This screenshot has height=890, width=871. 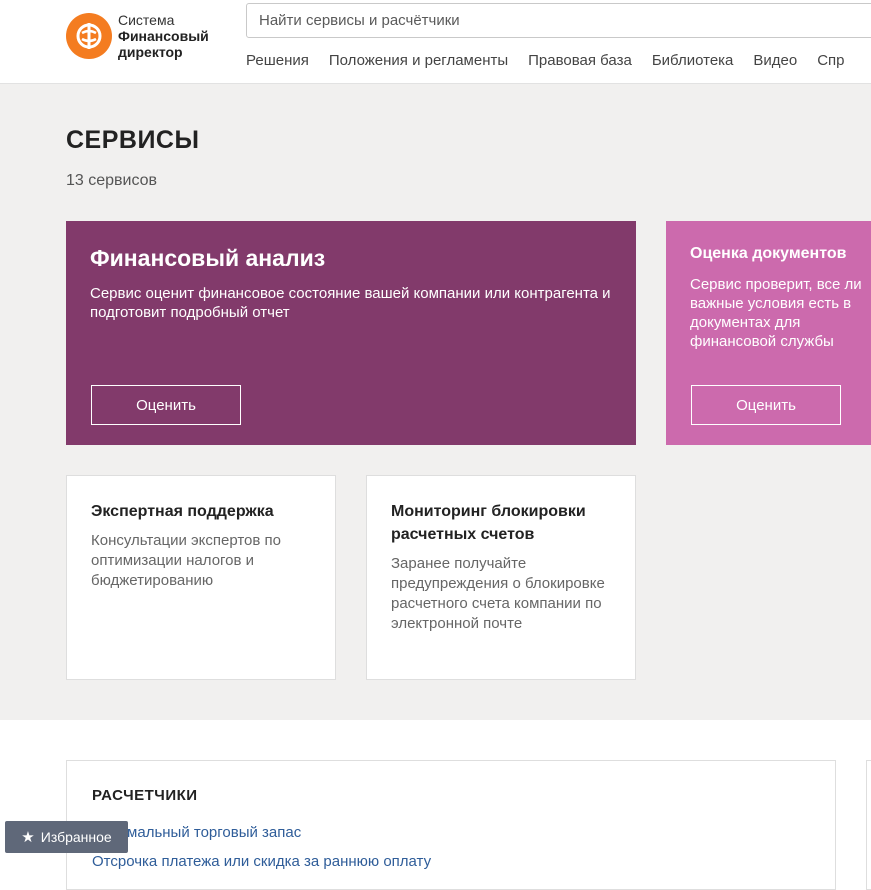 I want to click on logo-line1: Система, so click(x=146, y=20).